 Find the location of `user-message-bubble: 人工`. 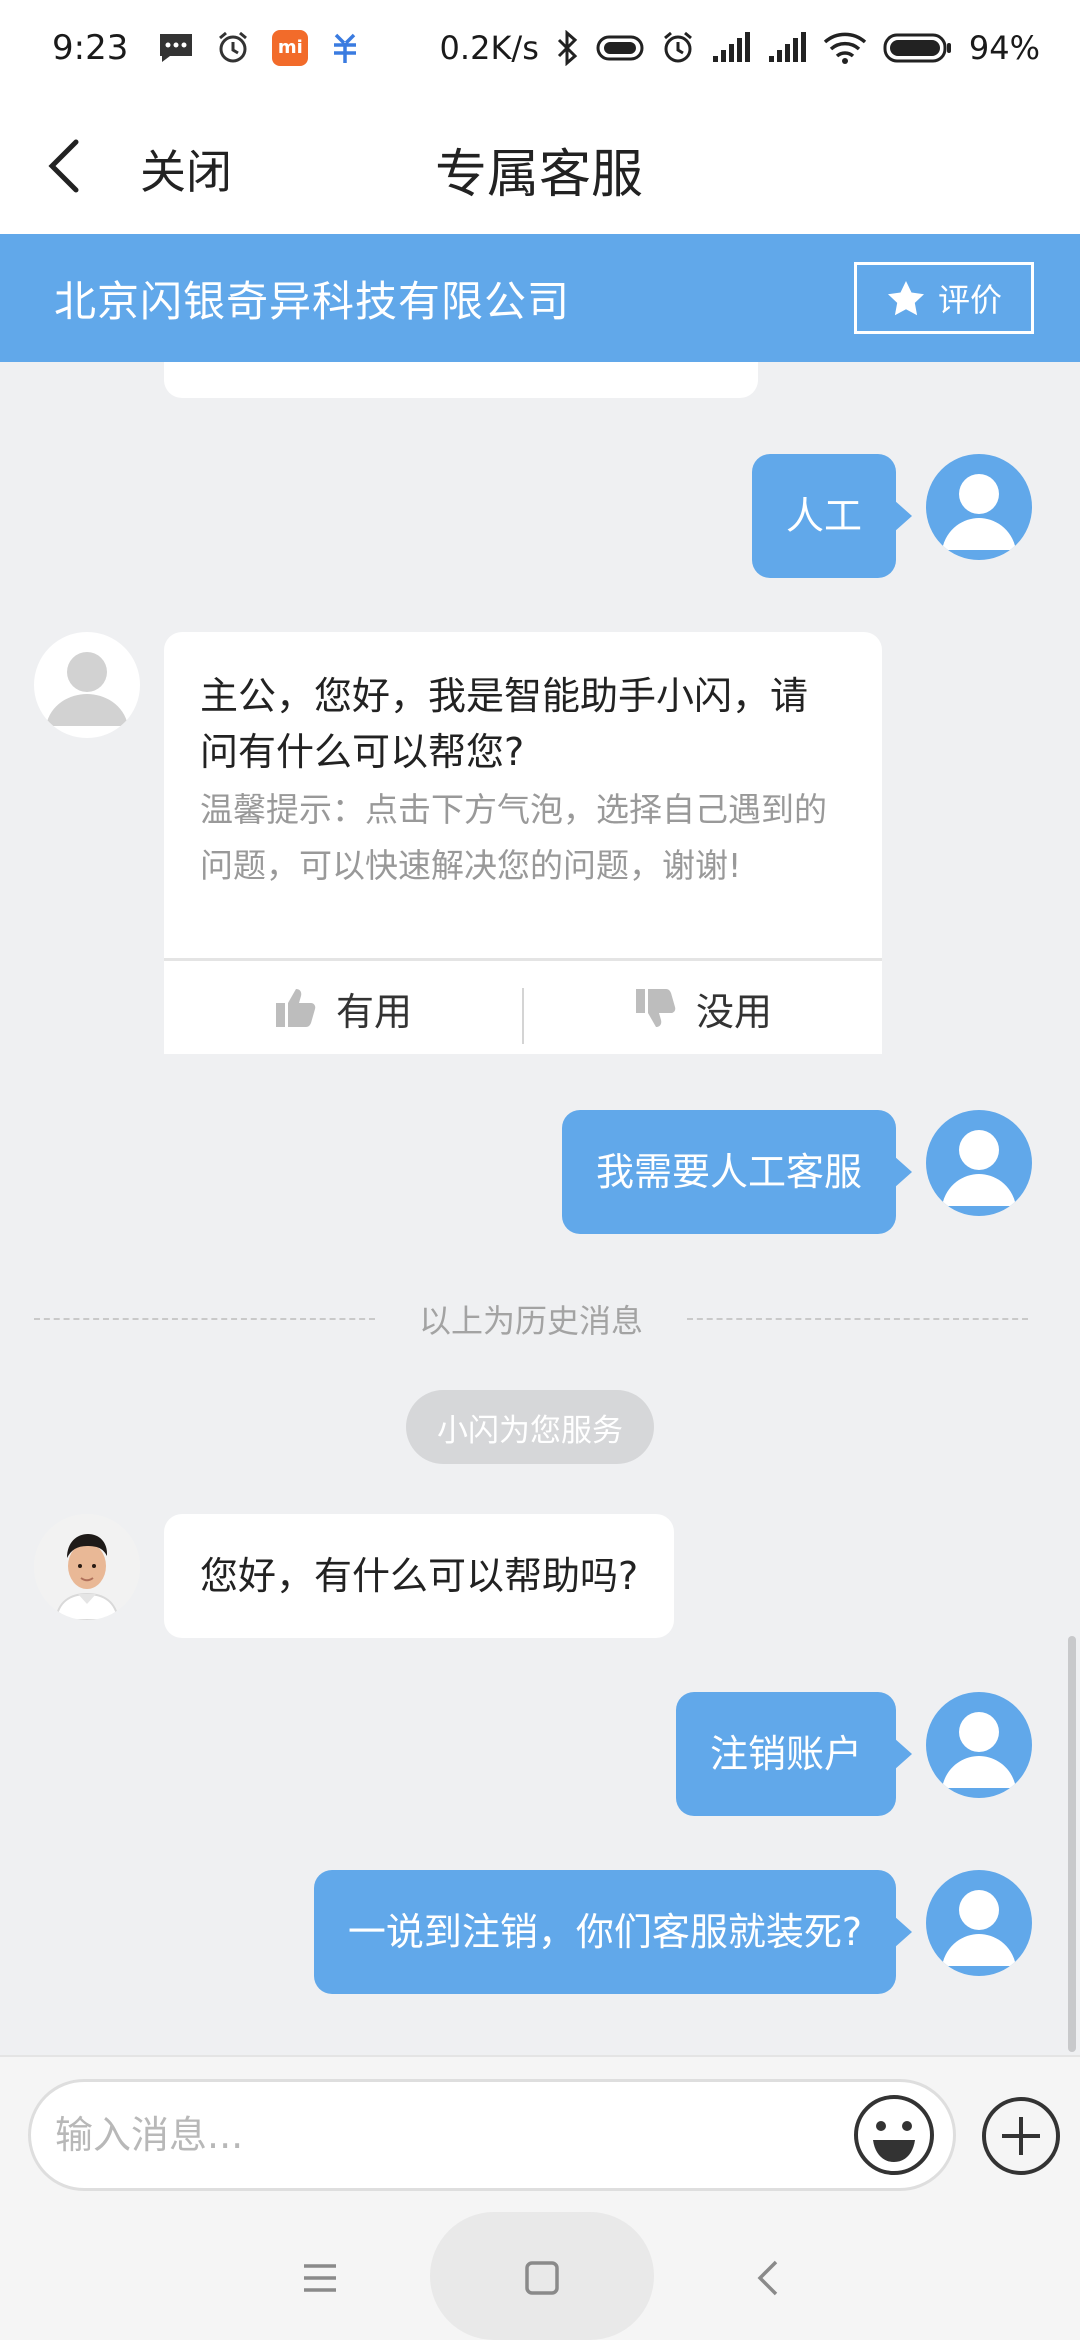

user-message-bubble: 人工 is located at coordinates (832, 516).